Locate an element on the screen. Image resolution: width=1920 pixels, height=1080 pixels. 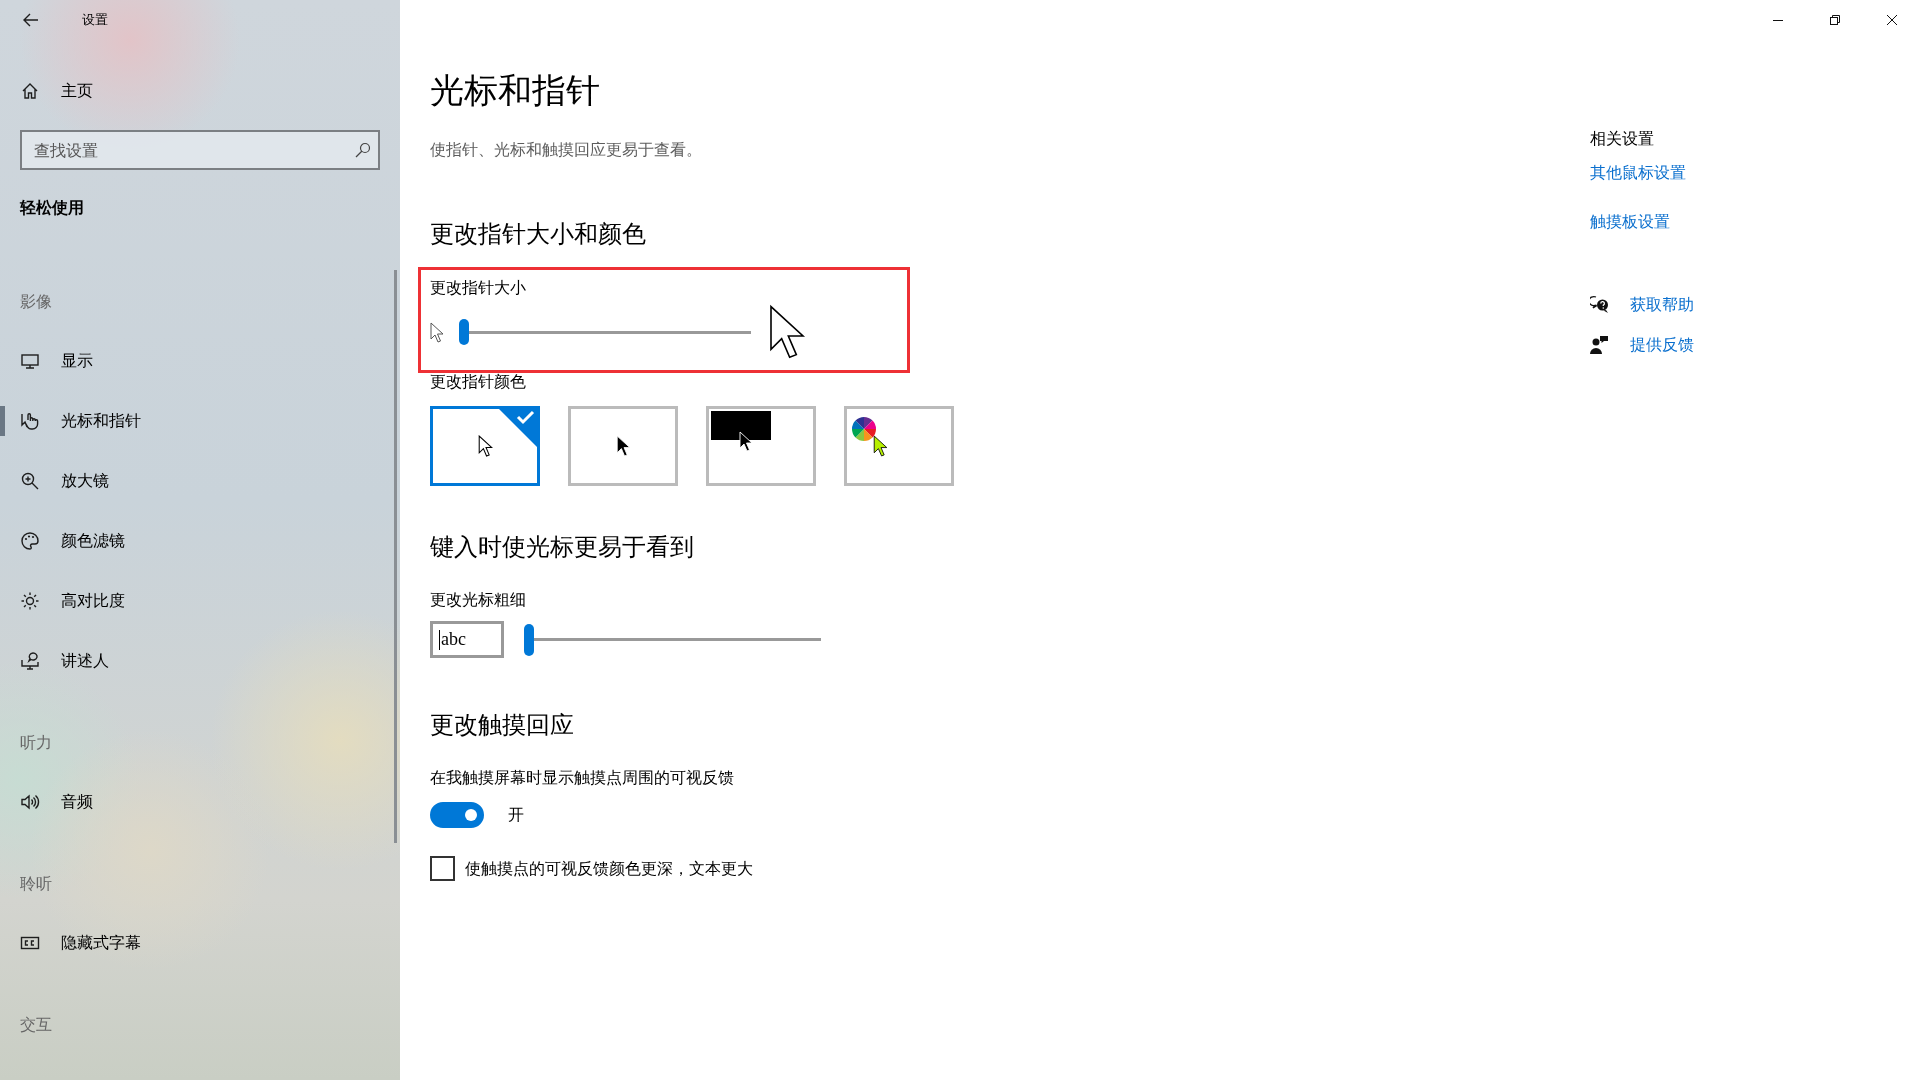
back-arrow-icon is located at coordinates (31, 20).